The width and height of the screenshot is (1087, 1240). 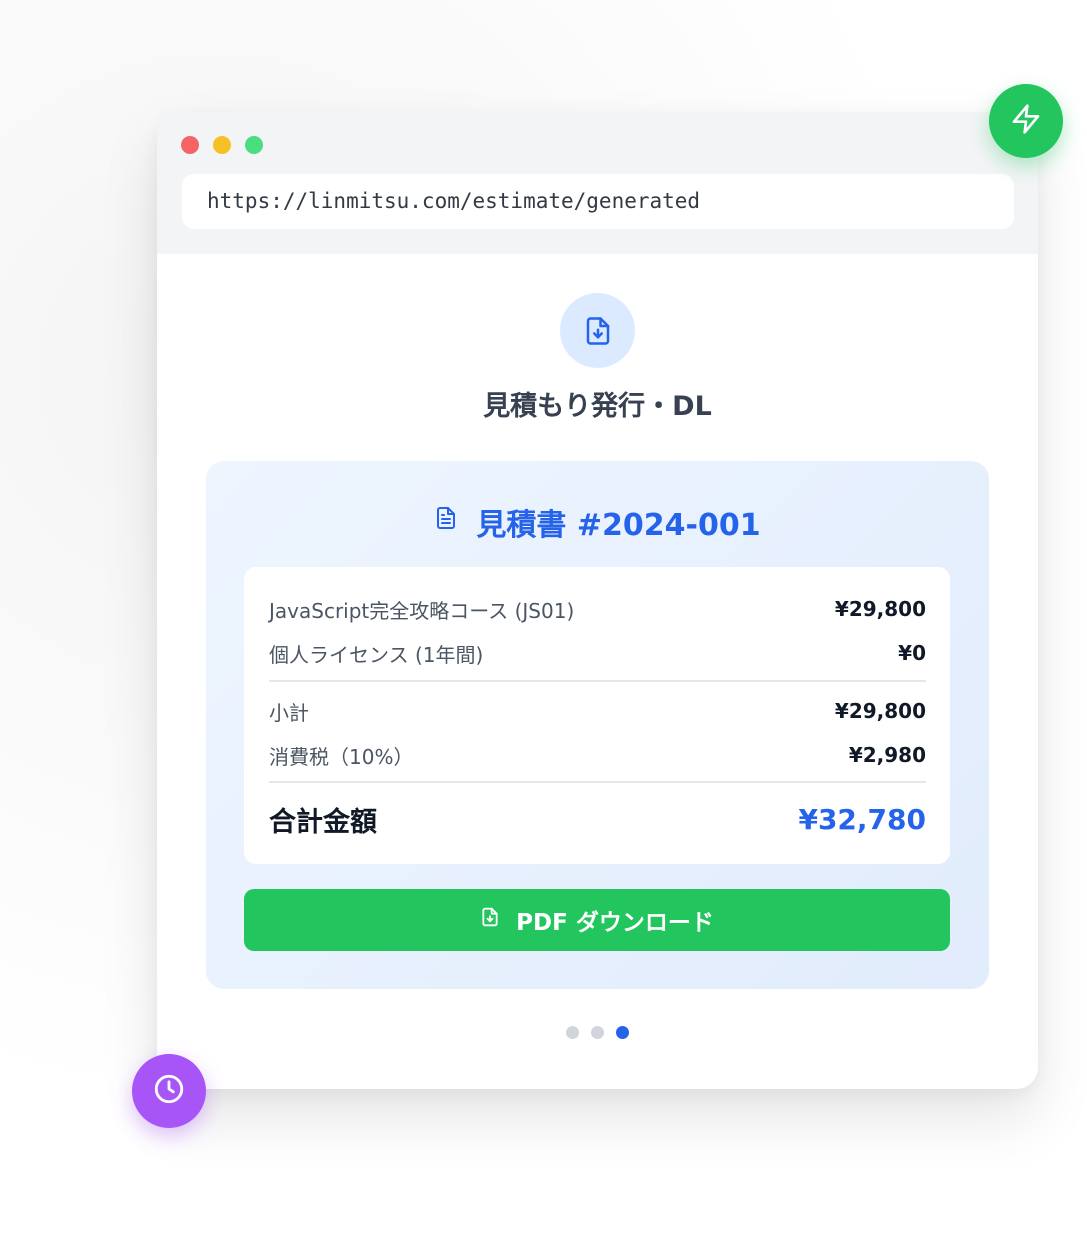 What do you see at coordinates (446, 522) in the screenshot?
I see `document-icon` at bounding box center [446, 522].